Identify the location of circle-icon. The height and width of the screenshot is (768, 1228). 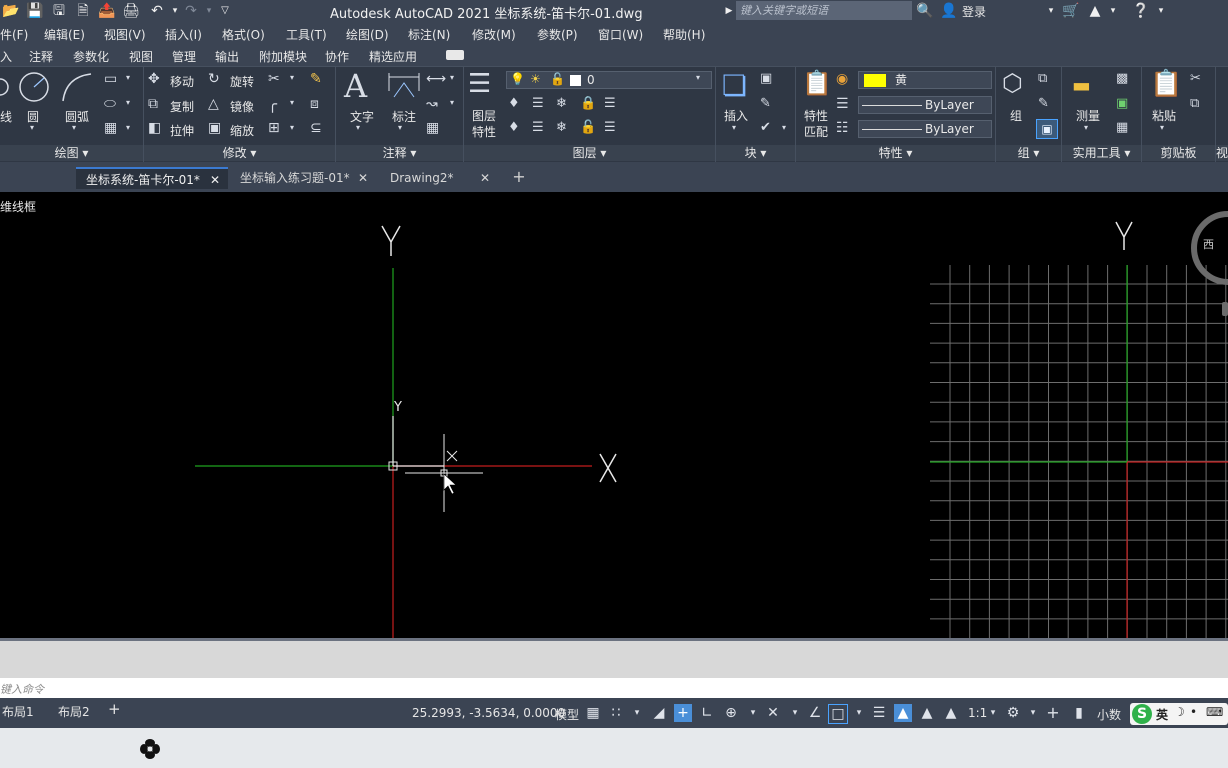
(34, 87).